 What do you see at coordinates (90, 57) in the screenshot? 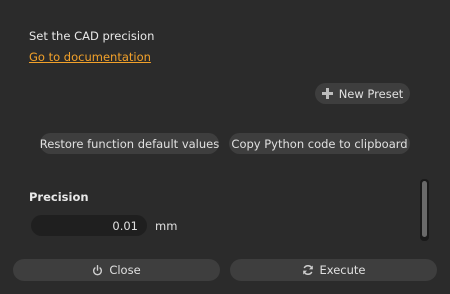
I see `documentation-link: Go to documentation` at bounding box center [90, 57].